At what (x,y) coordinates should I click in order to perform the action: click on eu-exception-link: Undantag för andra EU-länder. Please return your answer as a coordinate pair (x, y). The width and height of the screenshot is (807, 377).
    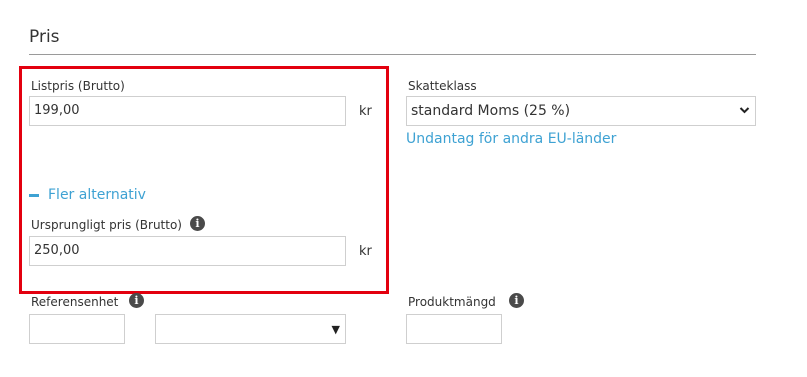
    Looking at the image, I should click on (511, 139).